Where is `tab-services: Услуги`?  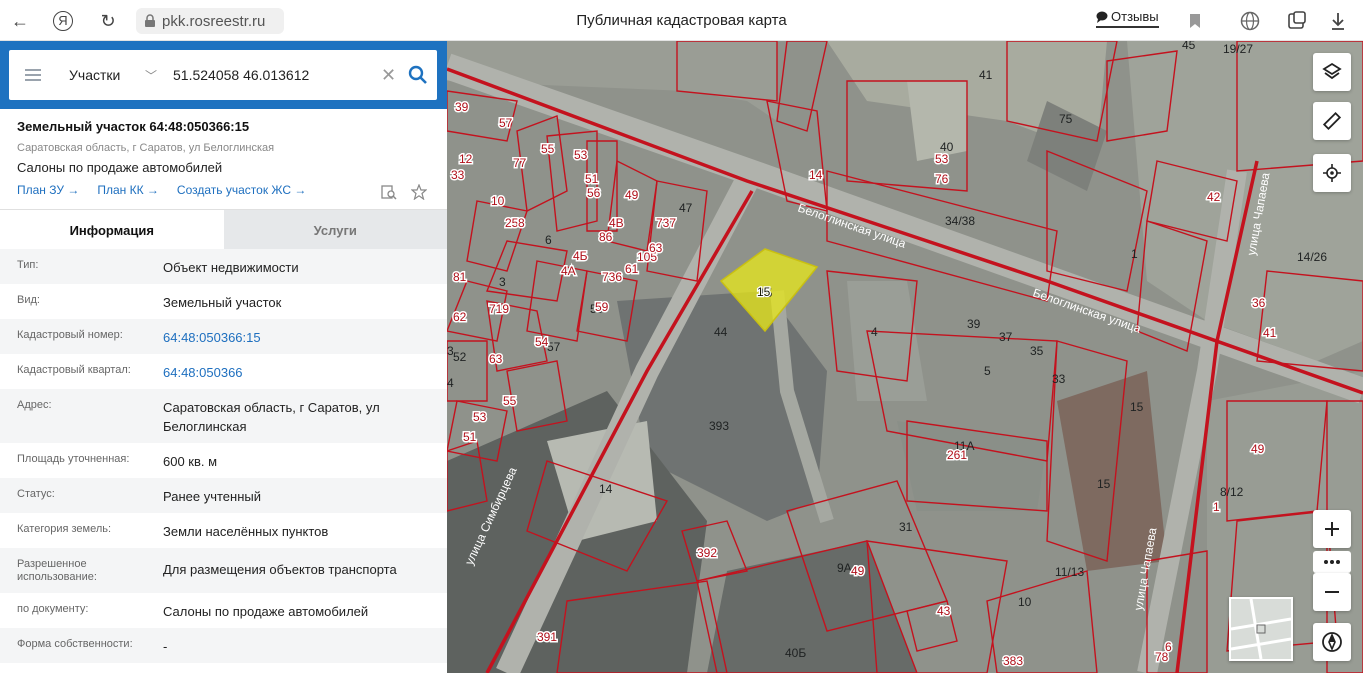 tab-services: Услуги is located at coordinates (335, 230).